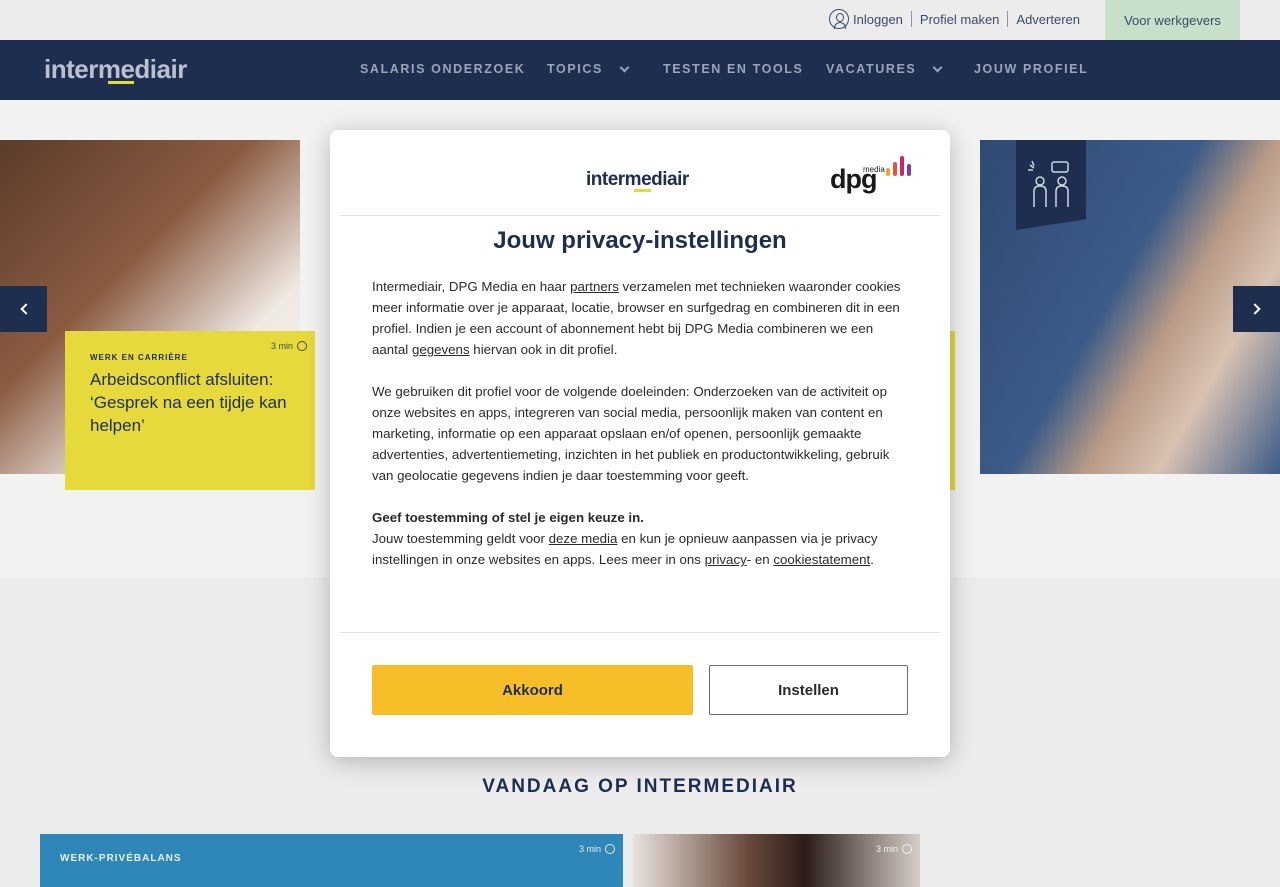 Image resolution: width=1280 pixels, height=887 pixels. Describe the element at coordinates (808, 690) in the screenshot. I see `settings-button: Instellen` at that location.